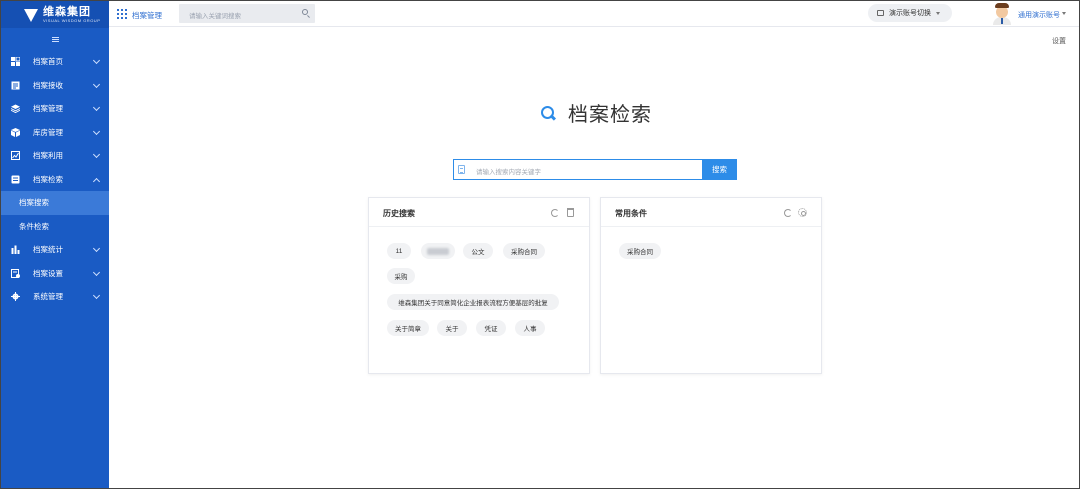 The image size is (1080, 489). I want to click on history-tag: 关于简章, so click(408, 328).